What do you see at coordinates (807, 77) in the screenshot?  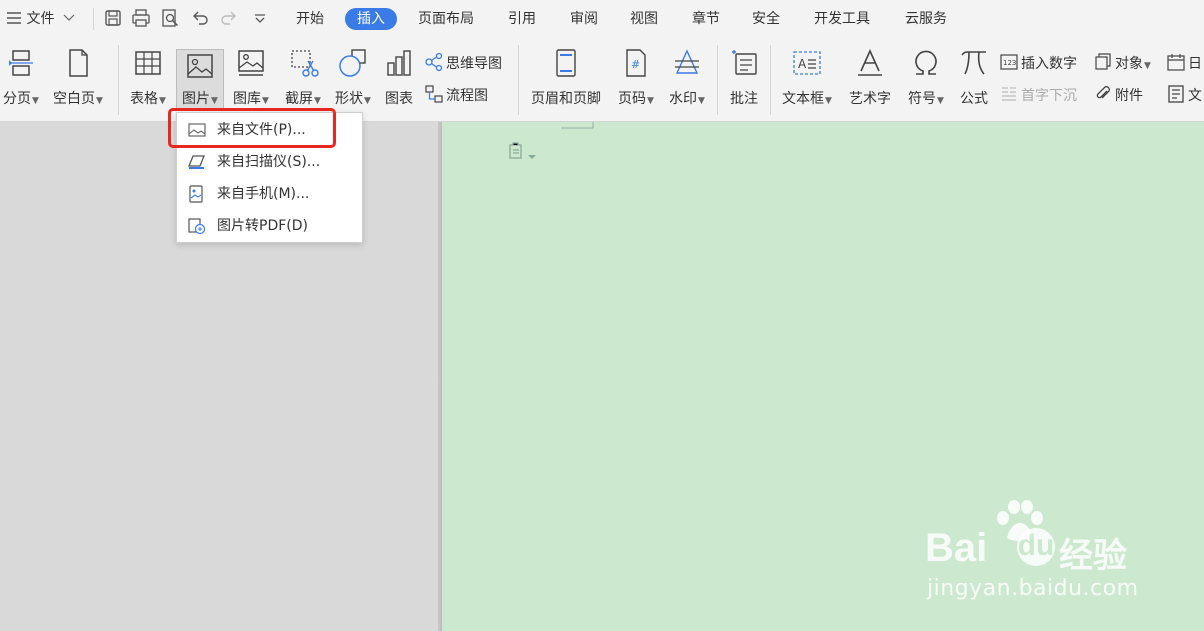 I see `textbox-button: A 文本框▼` at bounding box center [807, 77].